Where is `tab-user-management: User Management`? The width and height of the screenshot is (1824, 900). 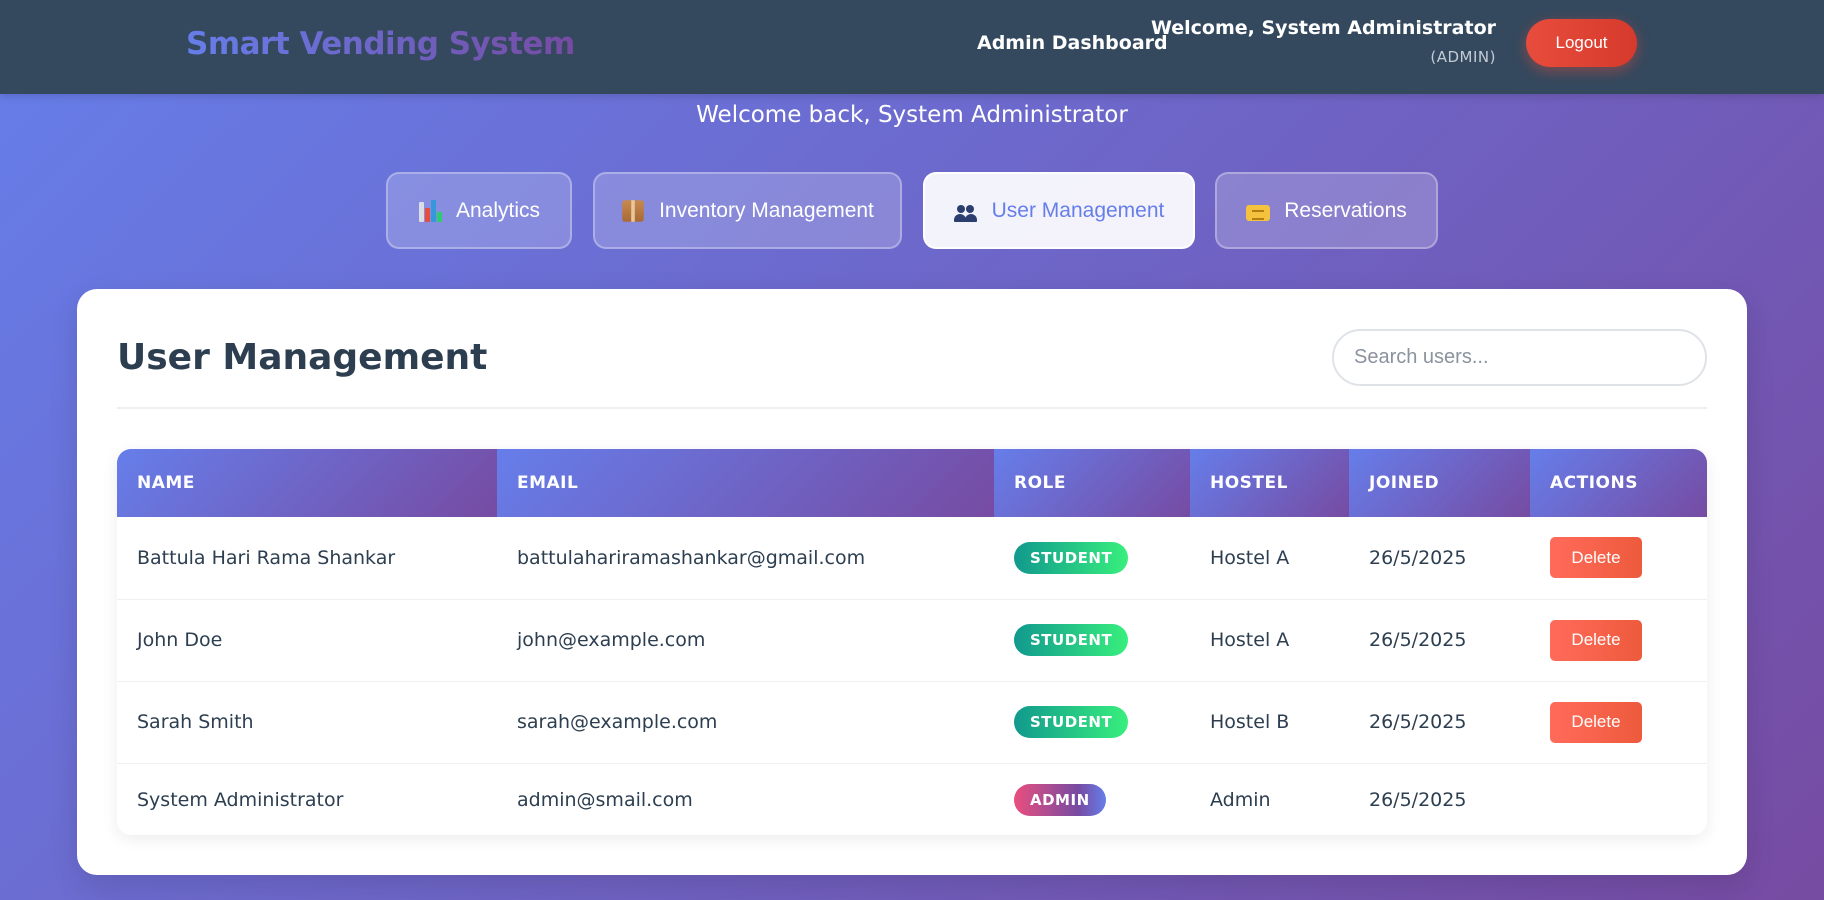
tab-user-management: User Management is located at coordinates (1059, 210).